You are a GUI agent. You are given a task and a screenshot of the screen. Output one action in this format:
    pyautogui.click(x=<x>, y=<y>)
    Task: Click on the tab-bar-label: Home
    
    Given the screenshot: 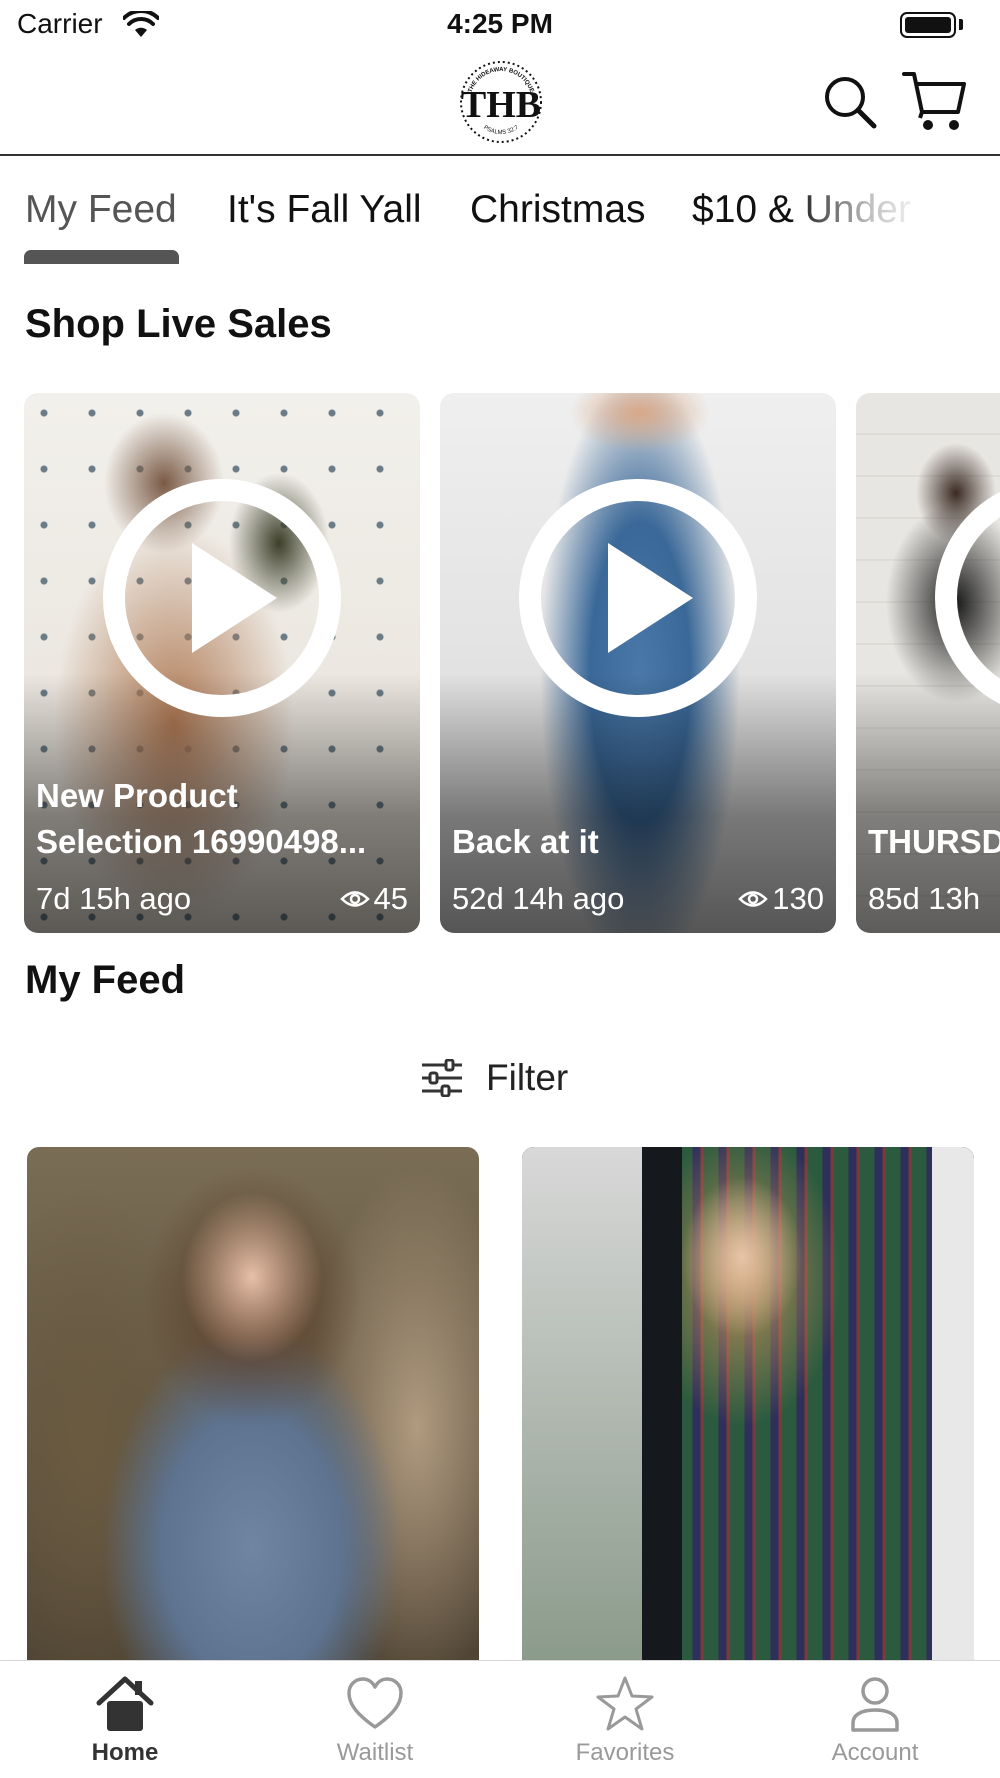 What is the action you would take?
    pyautogui.click(x=125, y=1752)
    